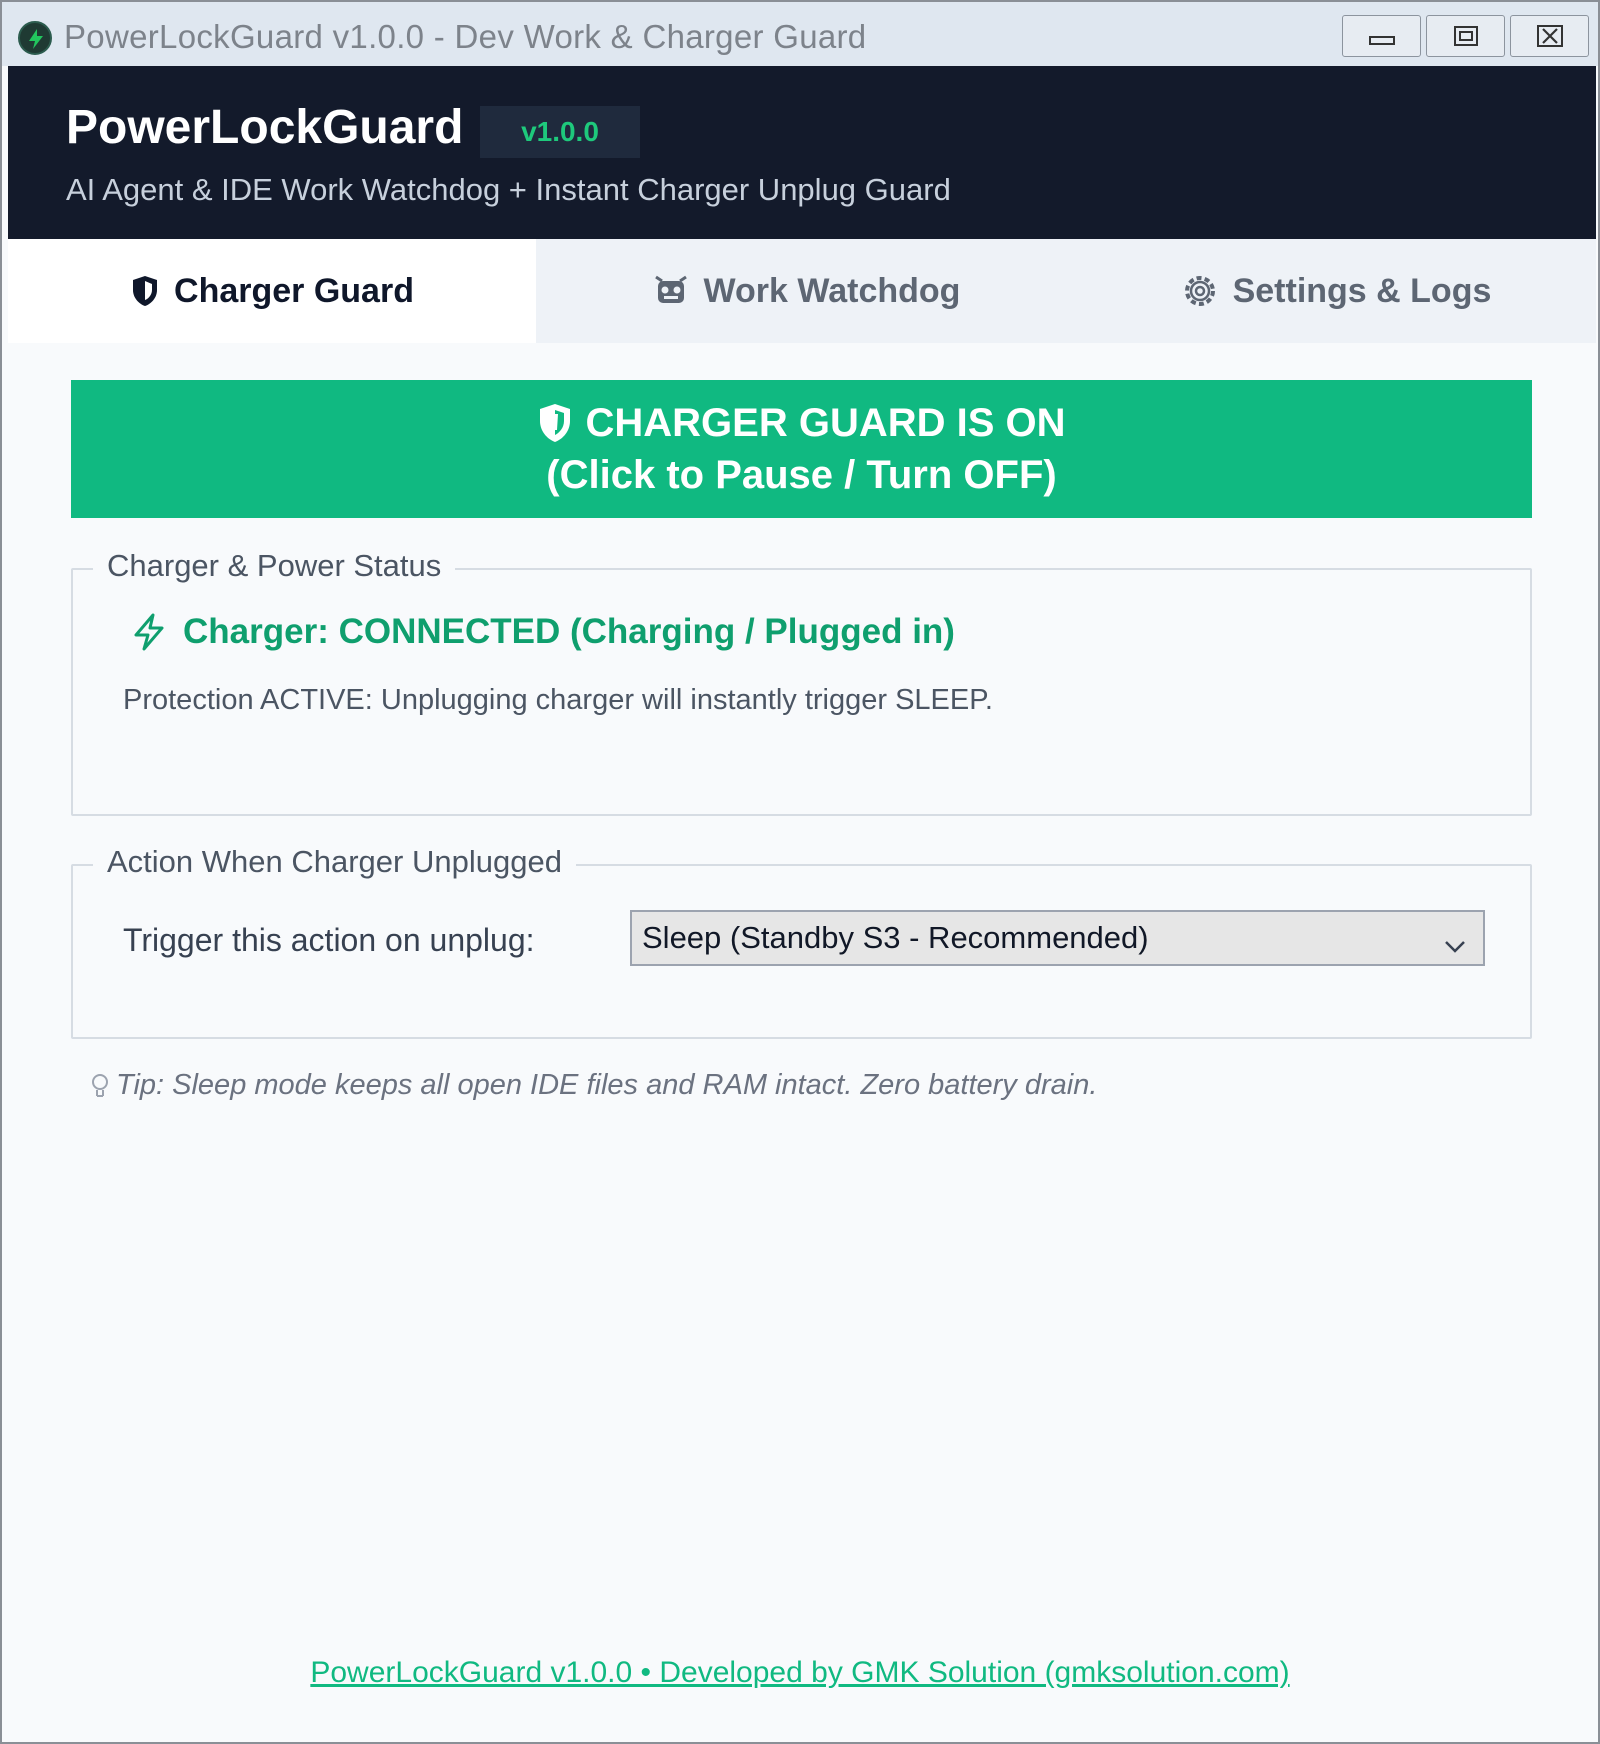  Describe the element at coordinates (832, 290) in the screenshot. I see `tab-label: Work Watchdog` at that location.